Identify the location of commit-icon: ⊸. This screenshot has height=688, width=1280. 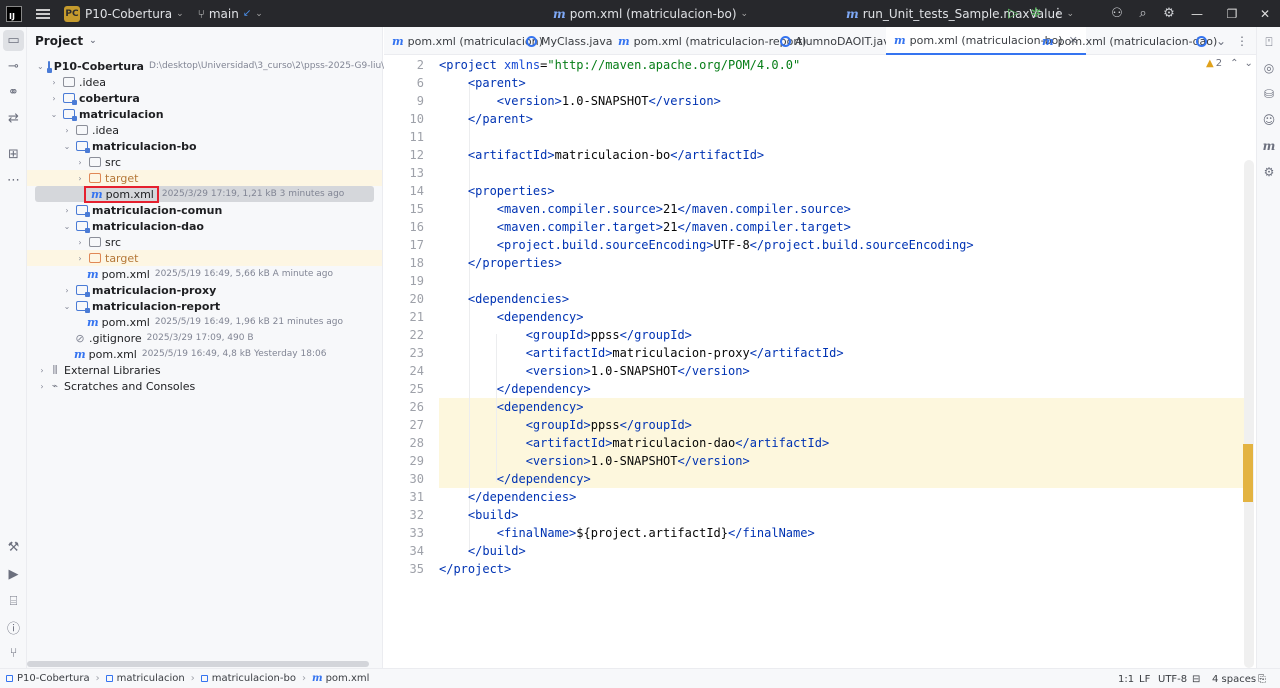
(13, 66).